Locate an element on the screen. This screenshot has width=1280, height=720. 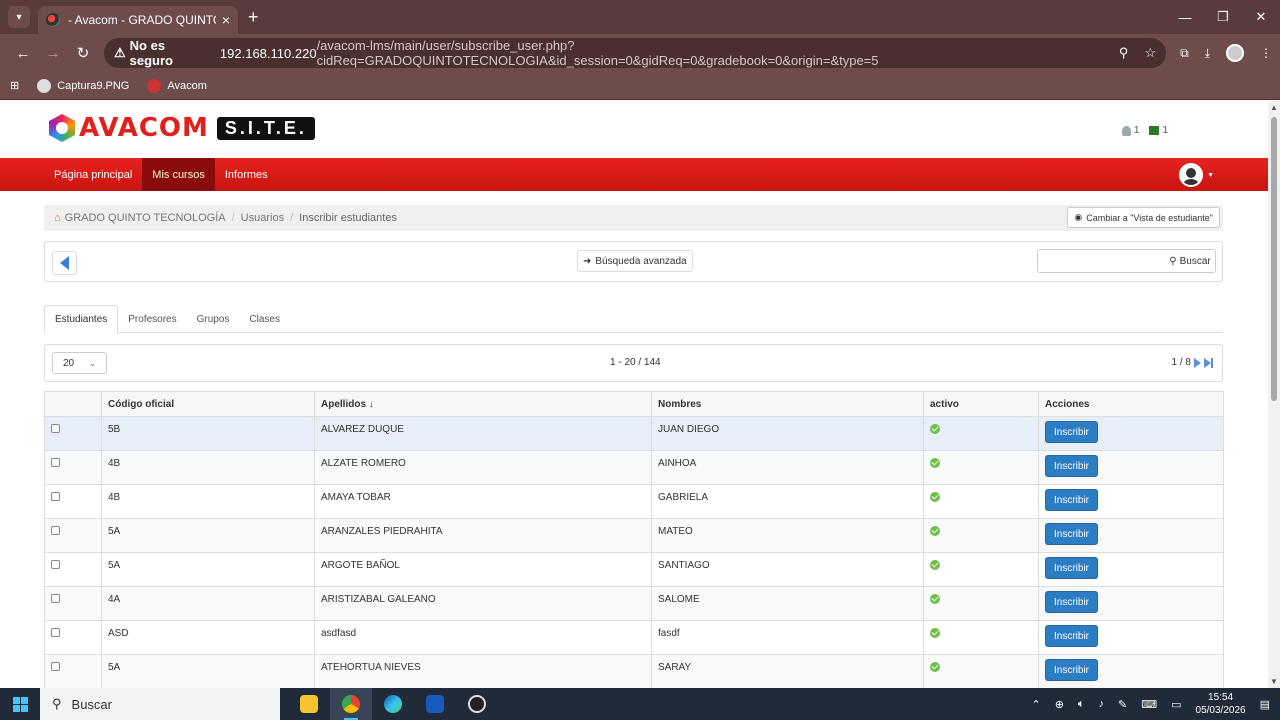
nav-reports: Informes is located at coordinates (246, 174).